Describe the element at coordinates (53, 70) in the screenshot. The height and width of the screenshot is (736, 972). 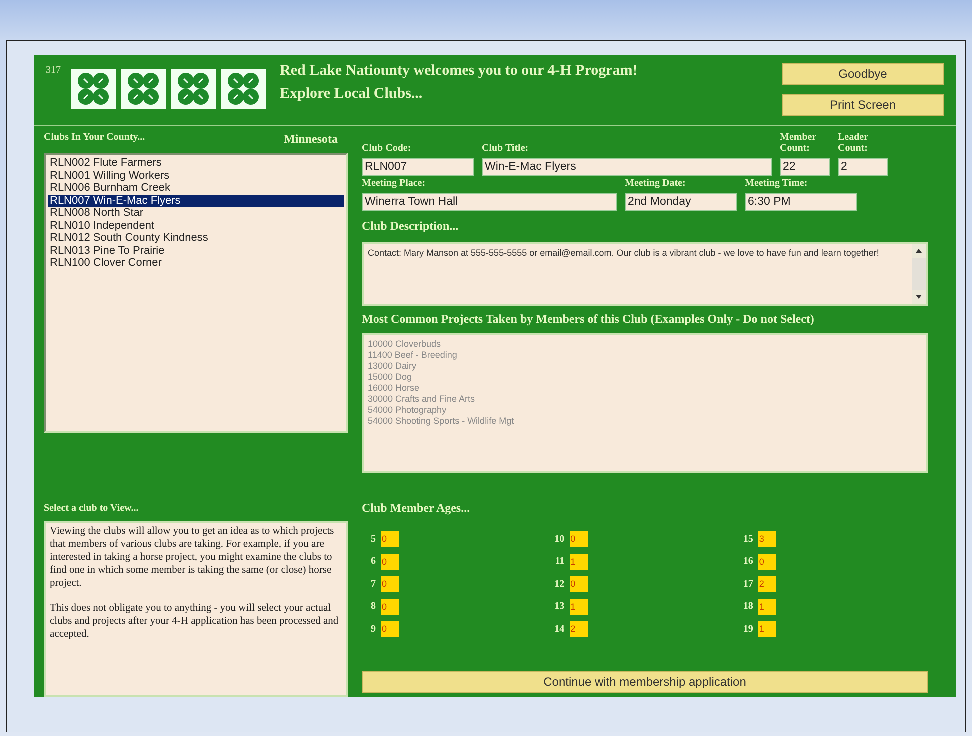
I see `form-code: 317` at that location.